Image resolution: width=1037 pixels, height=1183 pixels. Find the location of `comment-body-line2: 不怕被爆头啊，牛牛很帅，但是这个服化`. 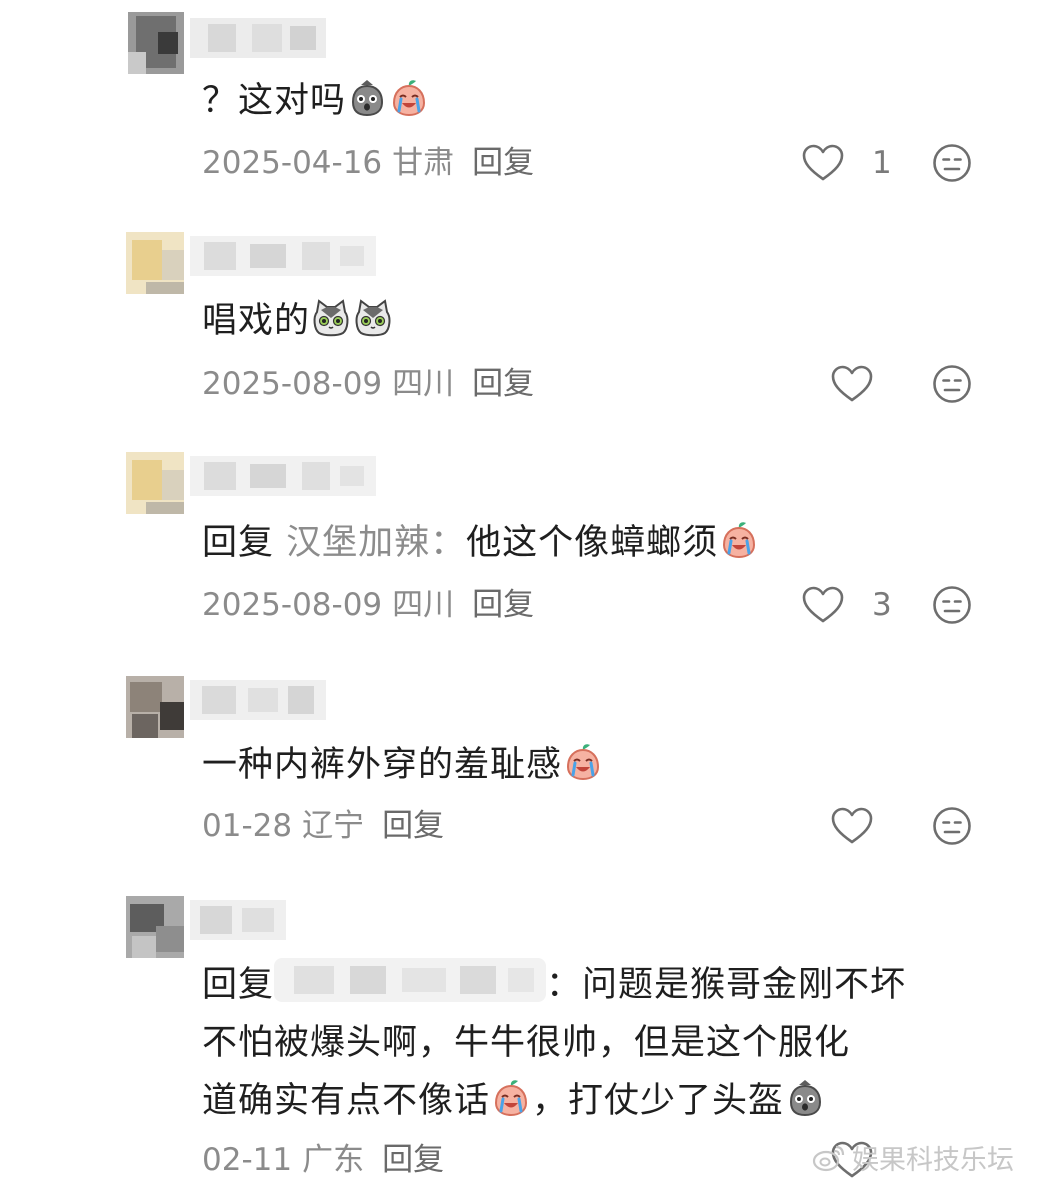

comment-body-line2: 不怕被爆头啊，牛牛很帅，但是这个服化 is located at coordinates (526, 1043).